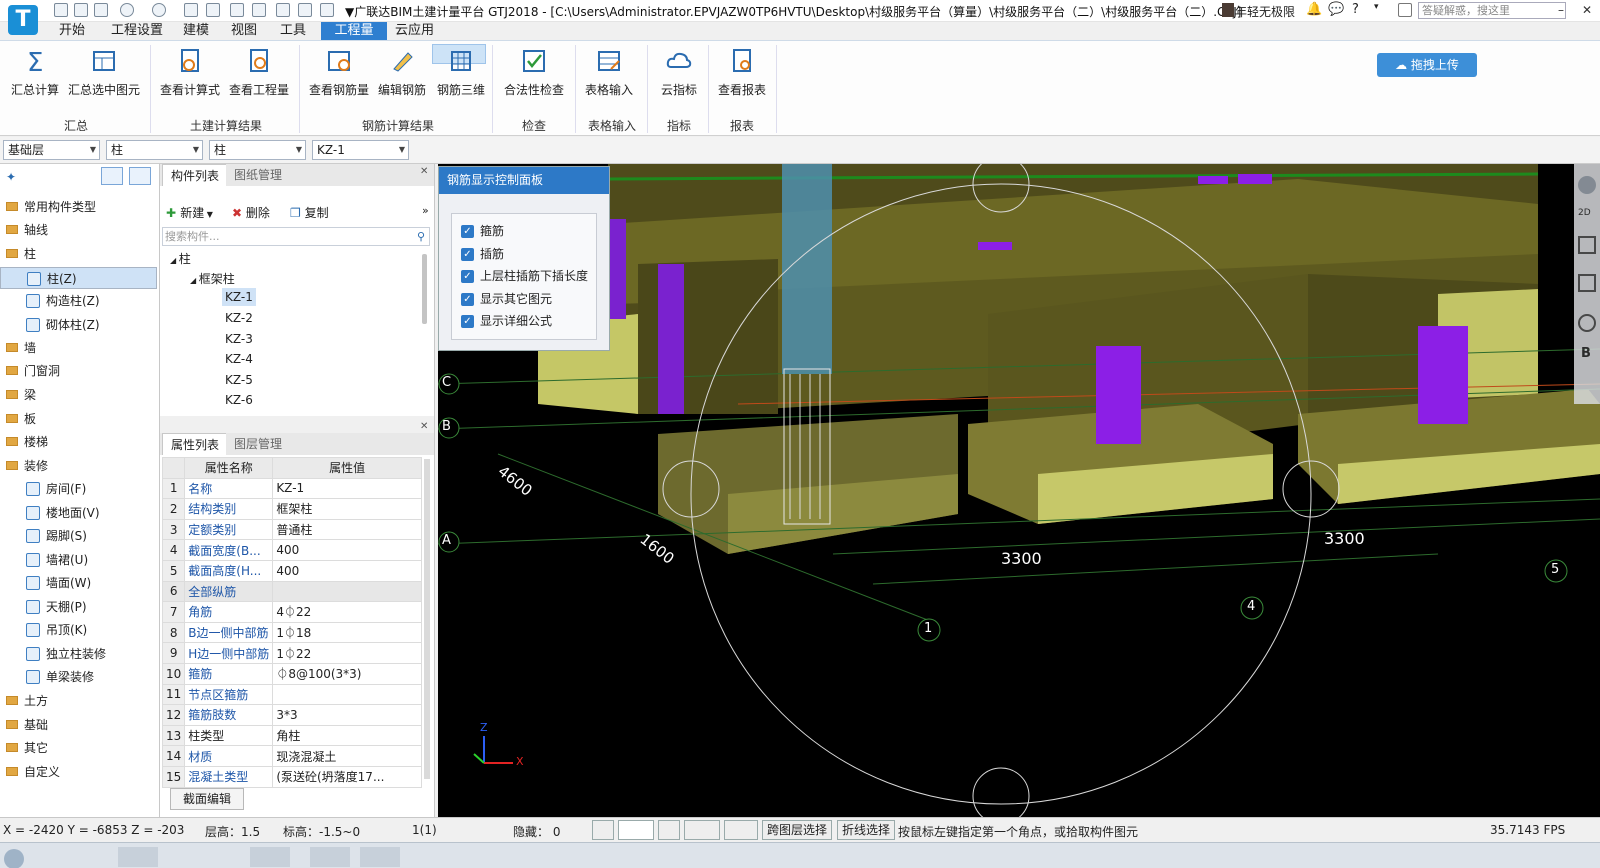 The height and width of the screenshot is (868, 1600). Describe the element at coordinates (195, 175) in the screenshot. I see `tab-component-list: 构件列表` at that location.